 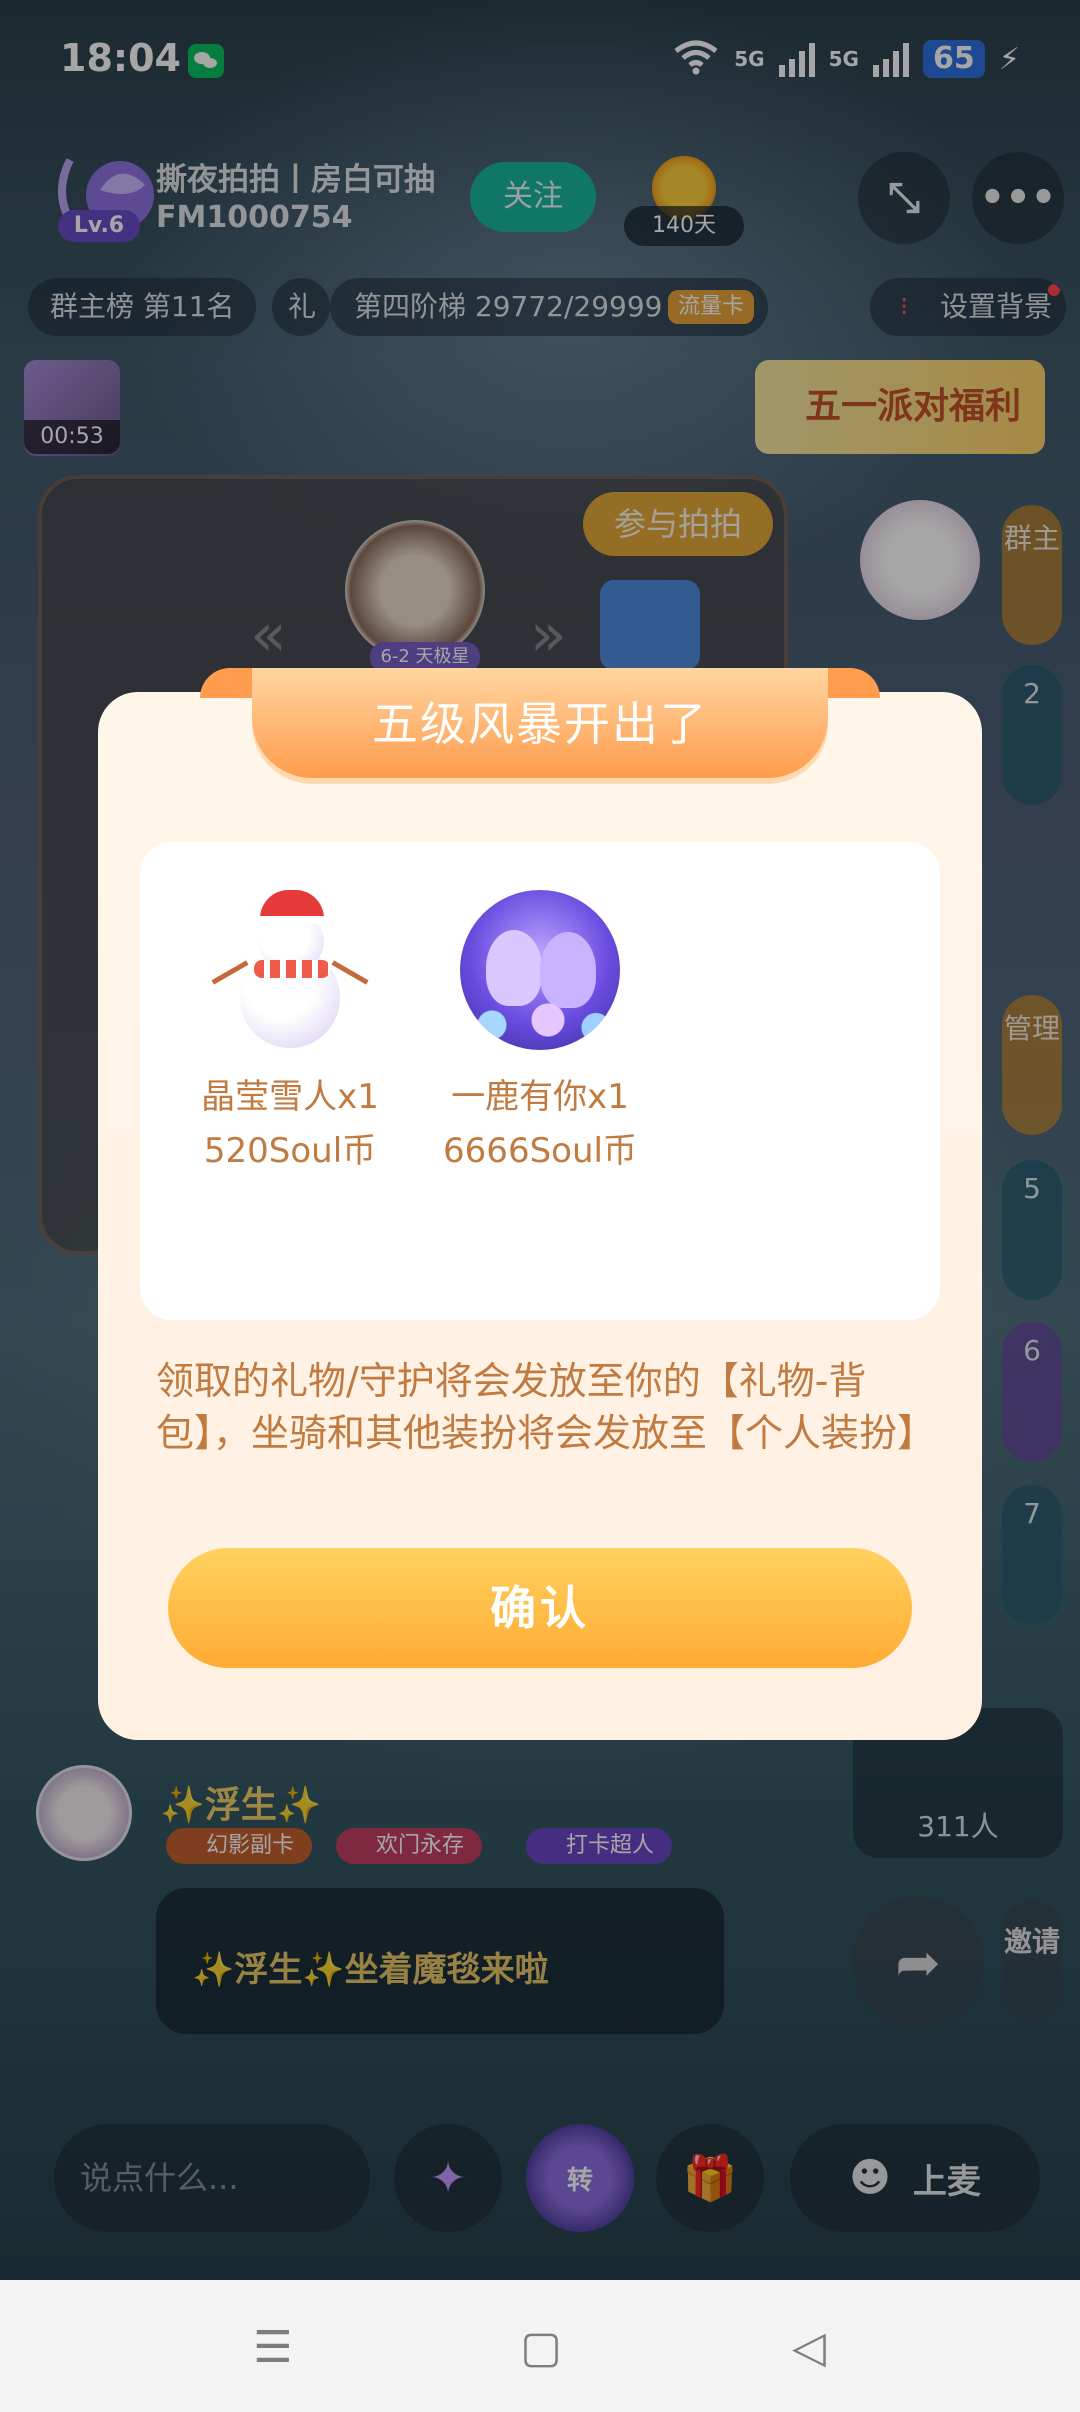 What do you see at coordinates (809, 2347) in the screenshot?
I see `back-triangle-icon: ◁` at bounding box center [809, 2347].